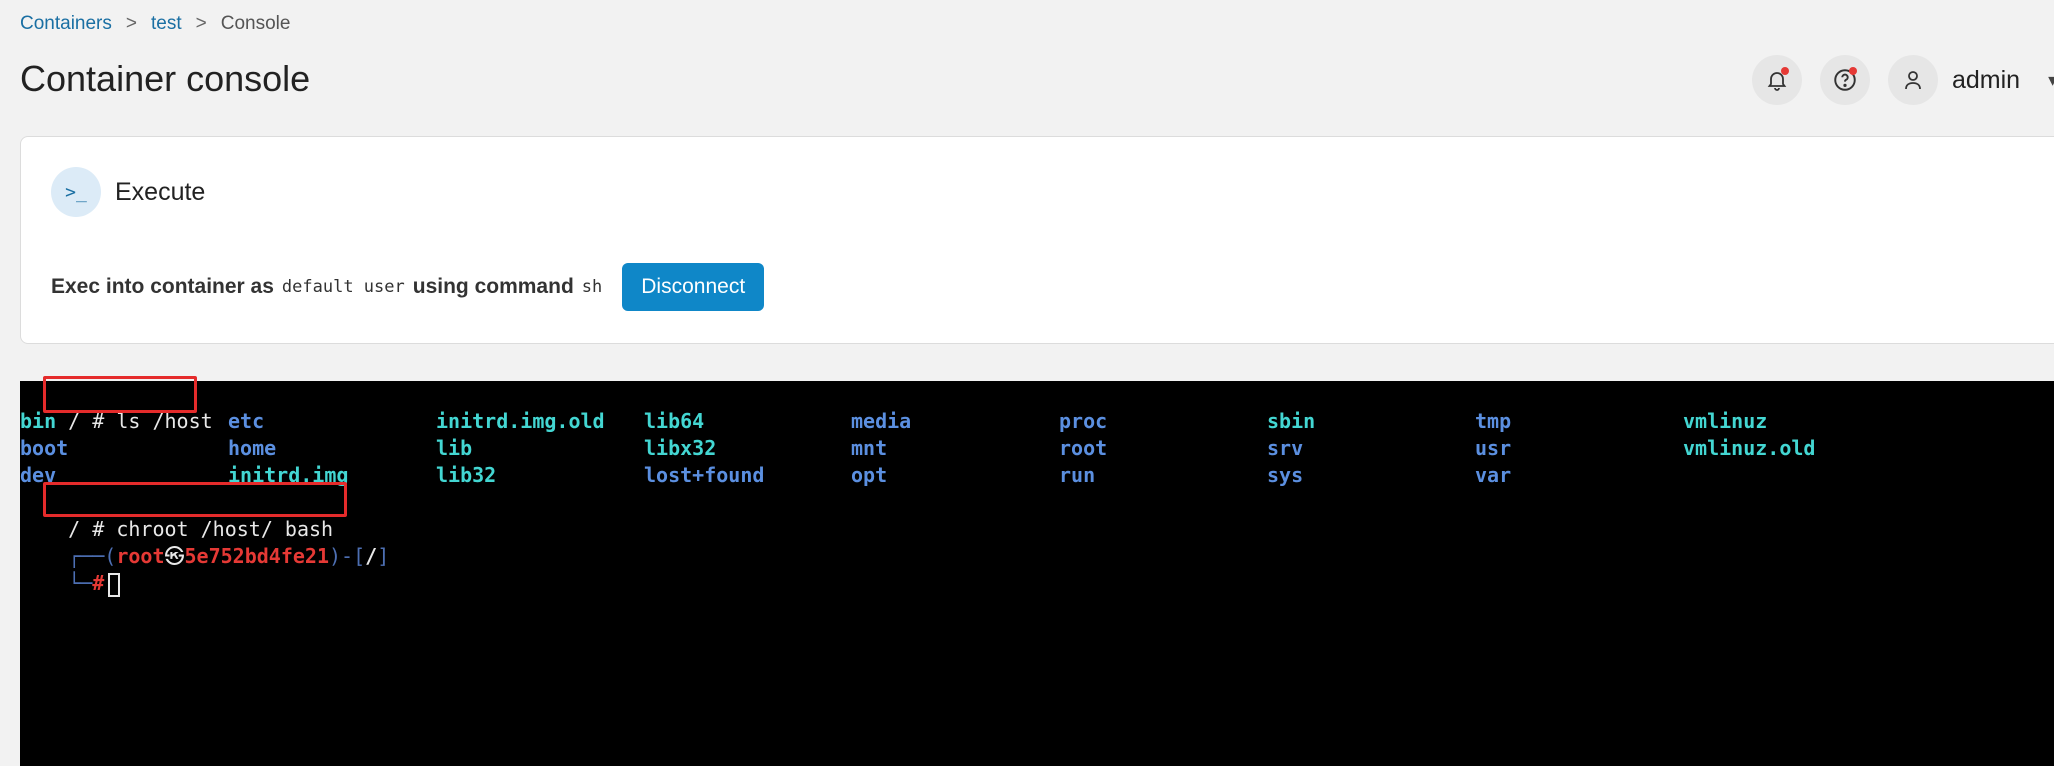 The width and height of the screenshot is (2054, 766). What do you see at coordinates (343, 287) in the screenshot?
I see `exec-user-value: default user` at bounding box center [343, 287].